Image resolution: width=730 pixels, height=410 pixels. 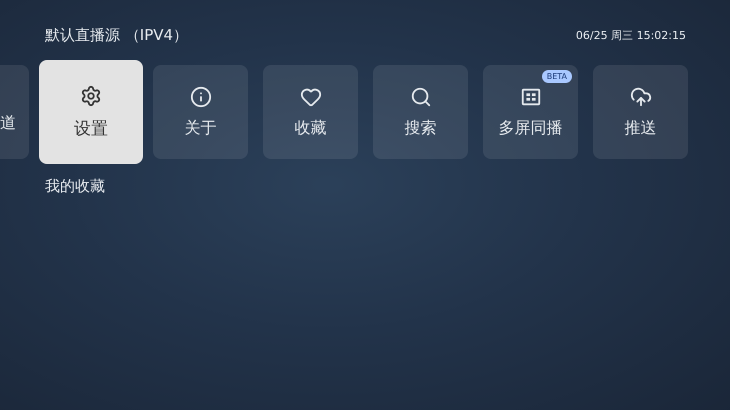 I want to click on section-title: 我的收藏, so click(x=75, y=186).